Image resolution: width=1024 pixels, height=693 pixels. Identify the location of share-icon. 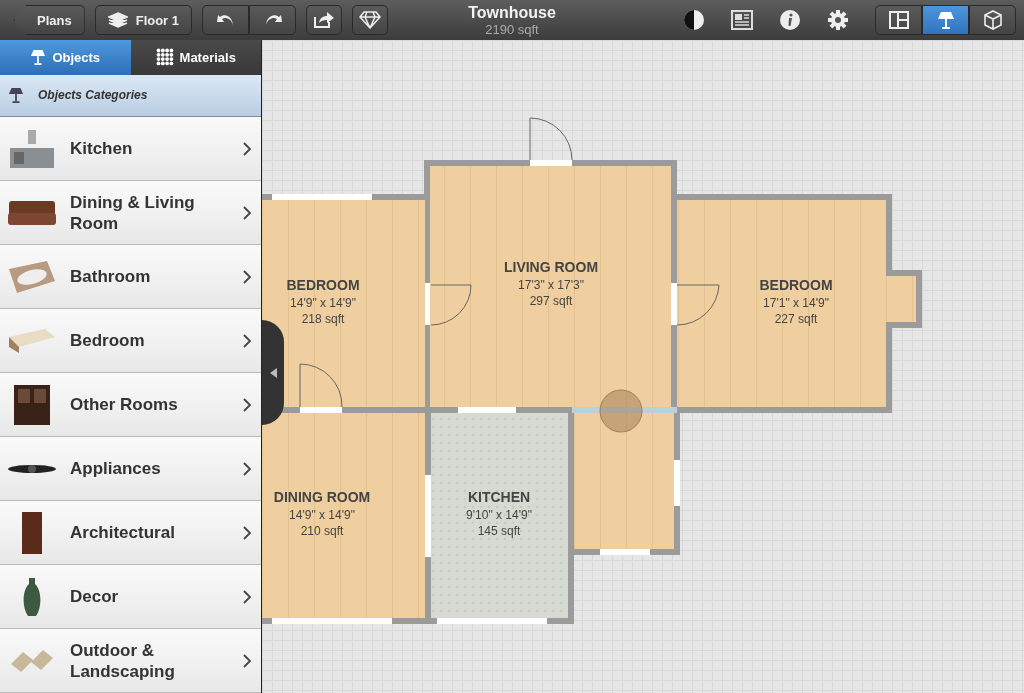
(324, 20).